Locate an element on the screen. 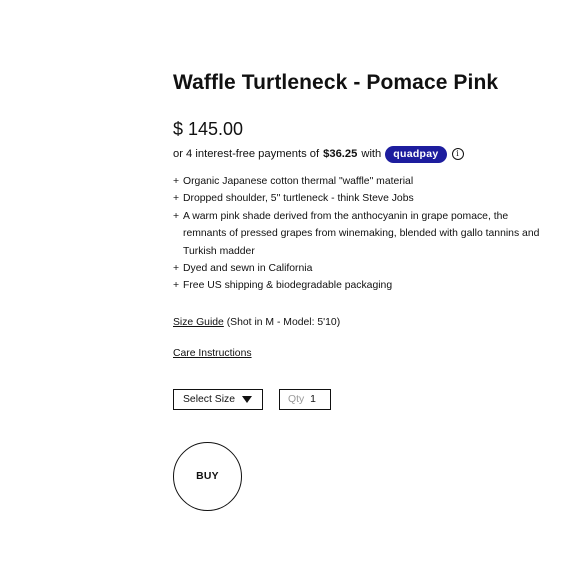 Image resolution: width=580 pixels, height=580 pixels. quadpay-logo: quadpay is located at coordinates (416, 154).